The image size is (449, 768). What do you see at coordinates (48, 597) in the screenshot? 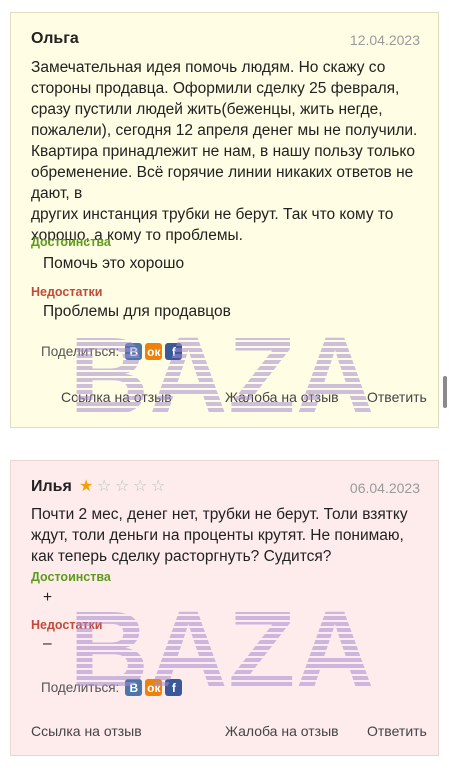
I see `pros-text: +` at bounding box center [48, 597].